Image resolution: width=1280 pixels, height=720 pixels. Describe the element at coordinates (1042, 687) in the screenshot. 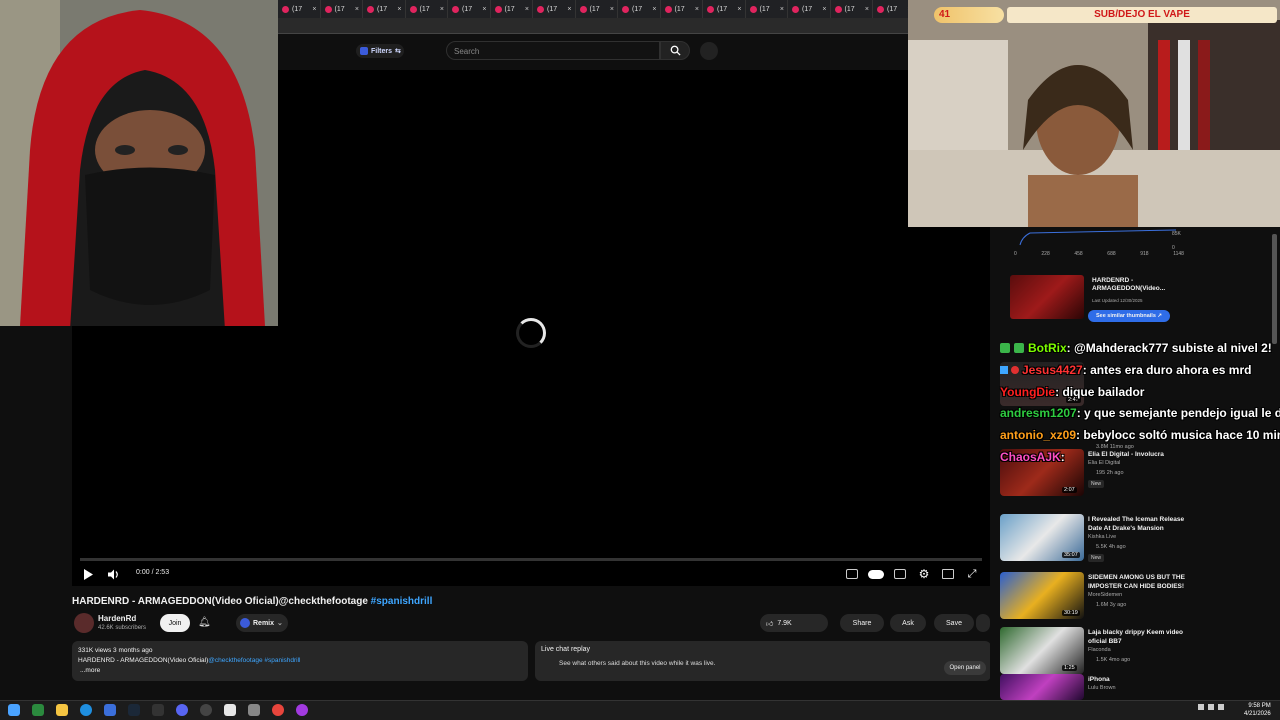

I see `suggestion-thumbnail` at that location.